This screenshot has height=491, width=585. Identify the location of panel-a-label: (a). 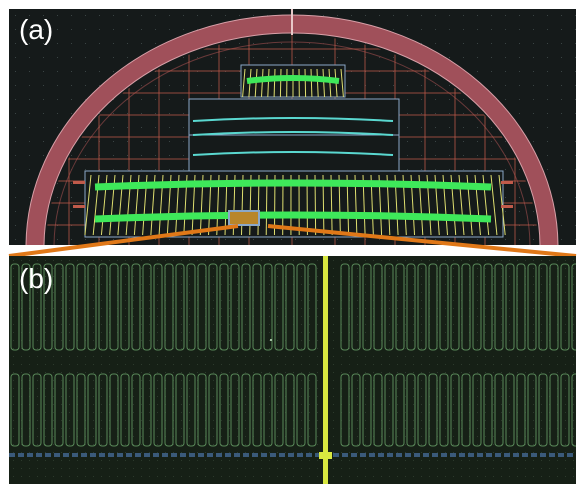
(36, 29).